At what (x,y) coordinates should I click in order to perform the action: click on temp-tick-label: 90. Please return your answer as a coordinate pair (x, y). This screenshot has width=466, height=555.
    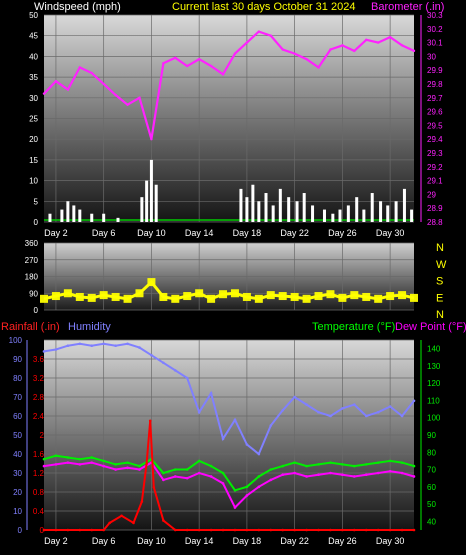
    Looking at the image, I should click on (431, 435).